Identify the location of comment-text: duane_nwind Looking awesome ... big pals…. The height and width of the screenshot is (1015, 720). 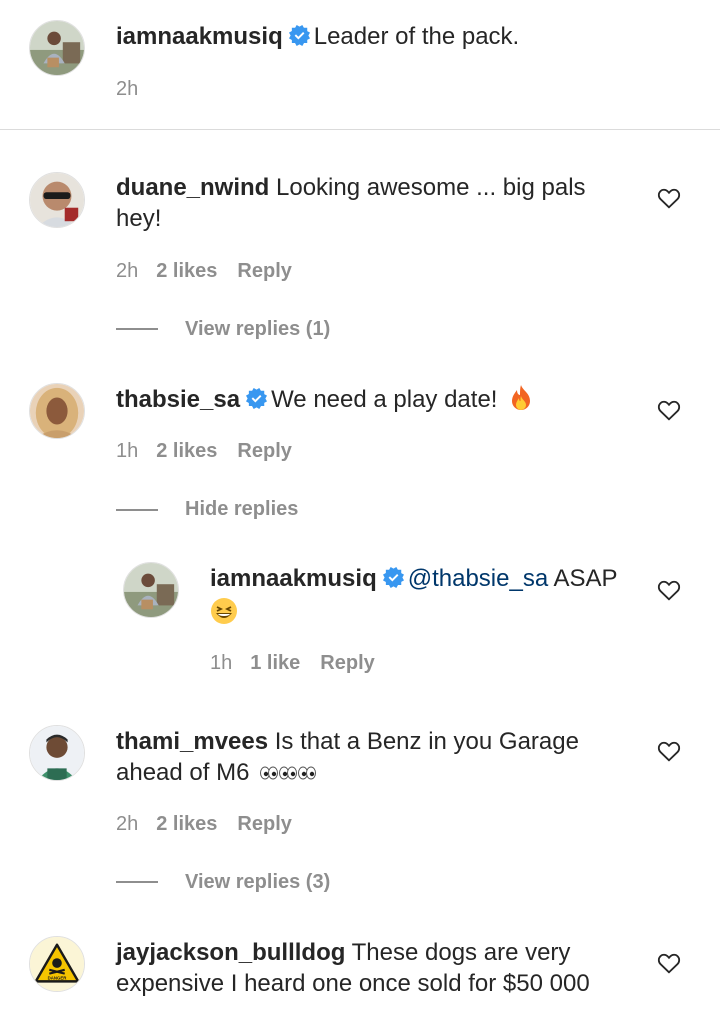
(351, 203).